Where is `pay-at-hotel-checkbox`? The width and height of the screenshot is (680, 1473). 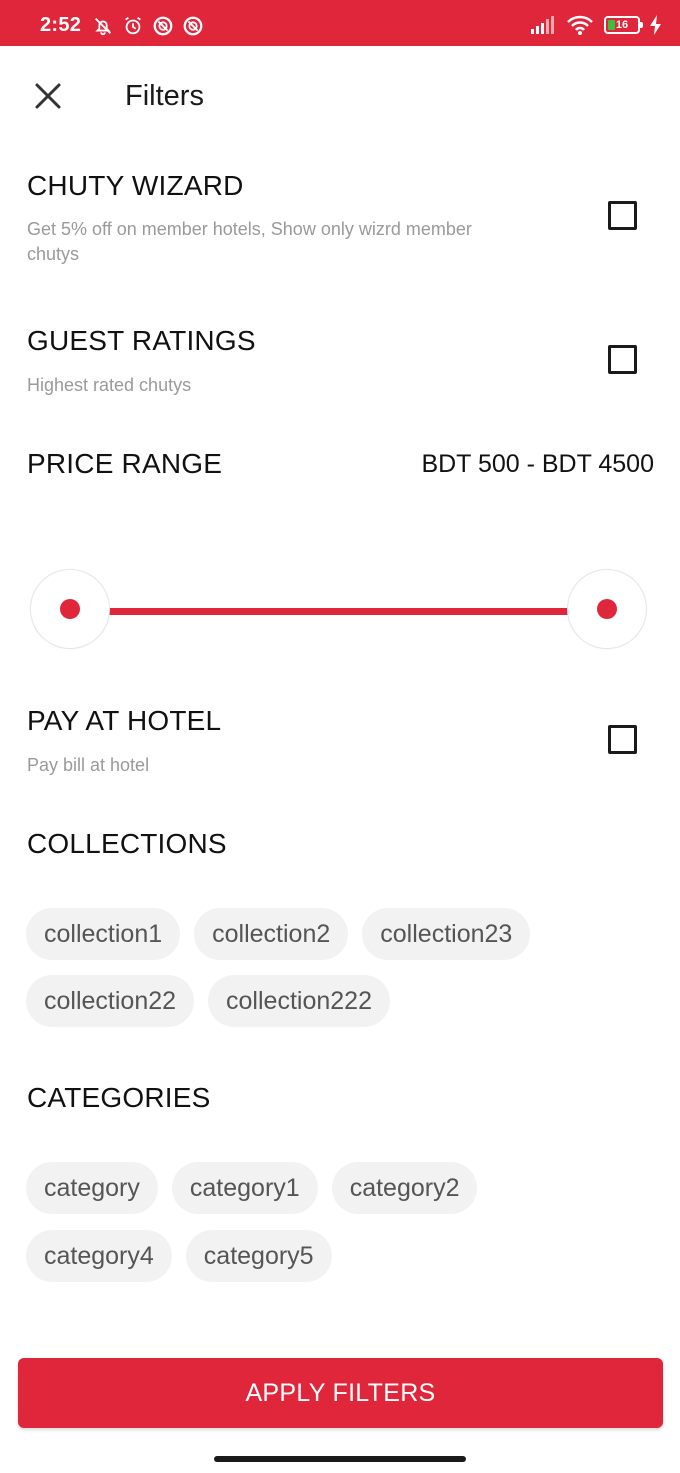 pay-at-hotel-checkbox is located at coordinates (622, 739).